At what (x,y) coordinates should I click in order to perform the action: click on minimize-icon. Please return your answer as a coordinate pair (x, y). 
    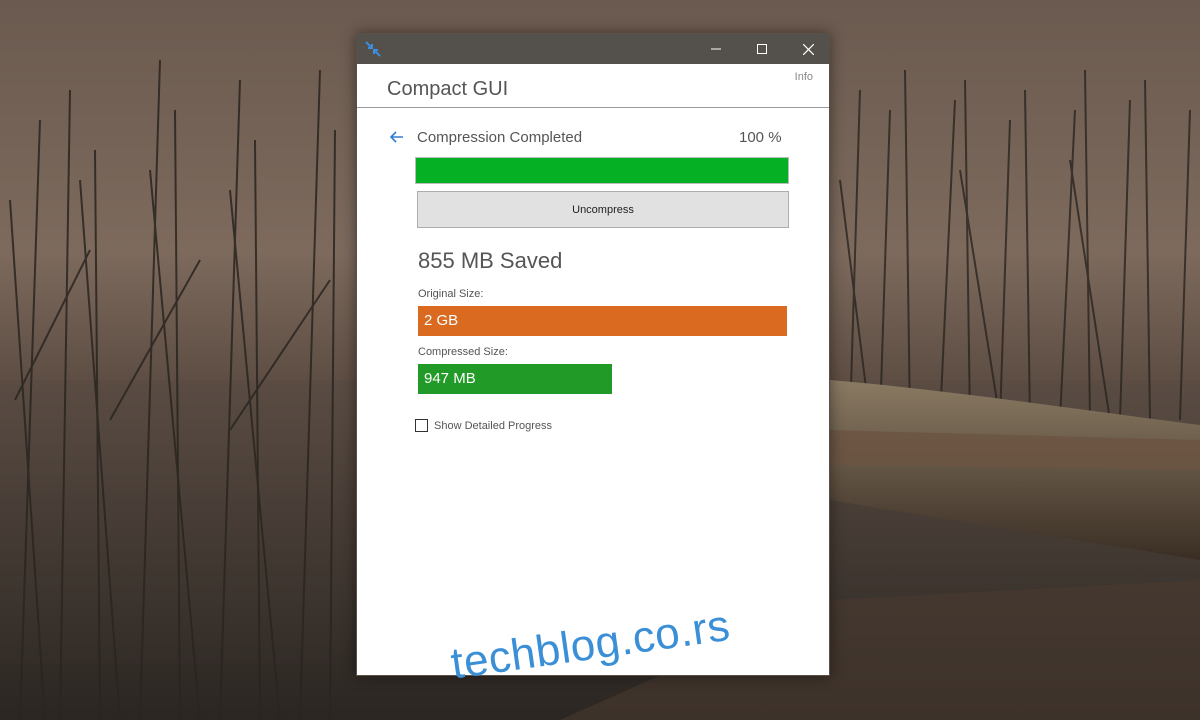
    Looking at the image, I should click on (716, 49).